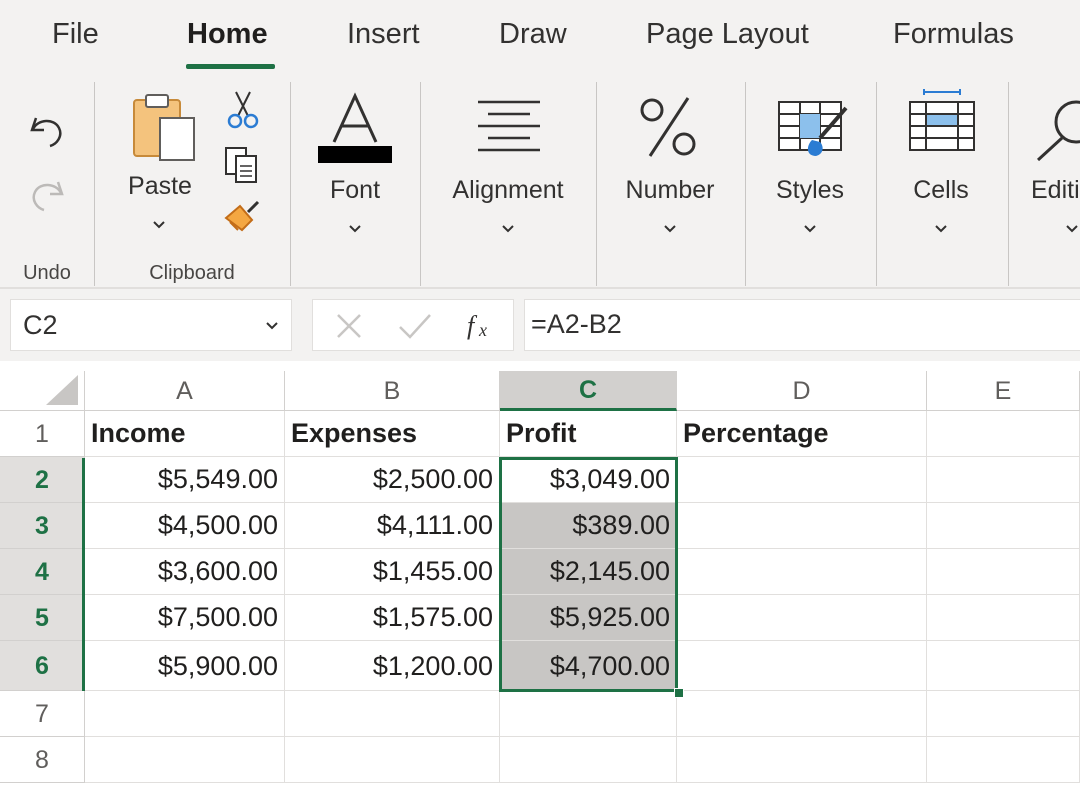 This screenshot has width=1080, height=785. I want to click on cell-a8, so click(185, 760).